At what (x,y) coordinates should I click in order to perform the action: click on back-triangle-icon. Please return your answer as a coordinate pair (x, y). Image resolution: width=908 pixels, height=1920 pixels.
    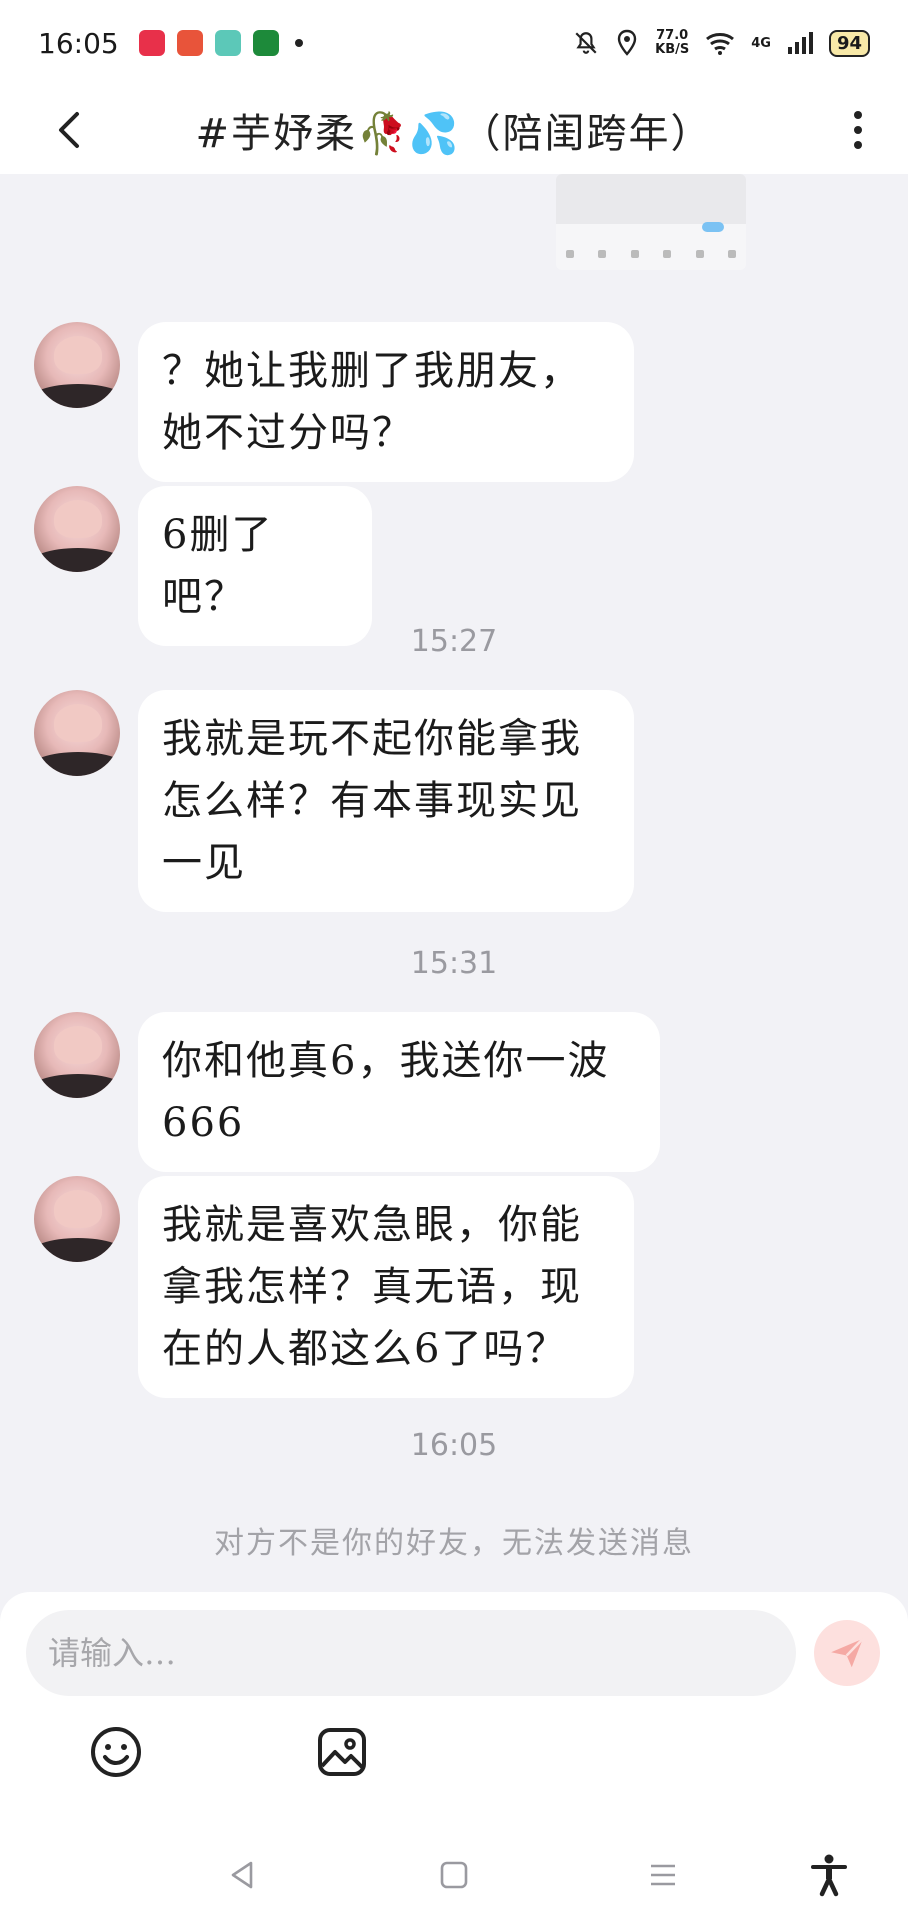
    Looking at the image, I should click on (242, 1875).